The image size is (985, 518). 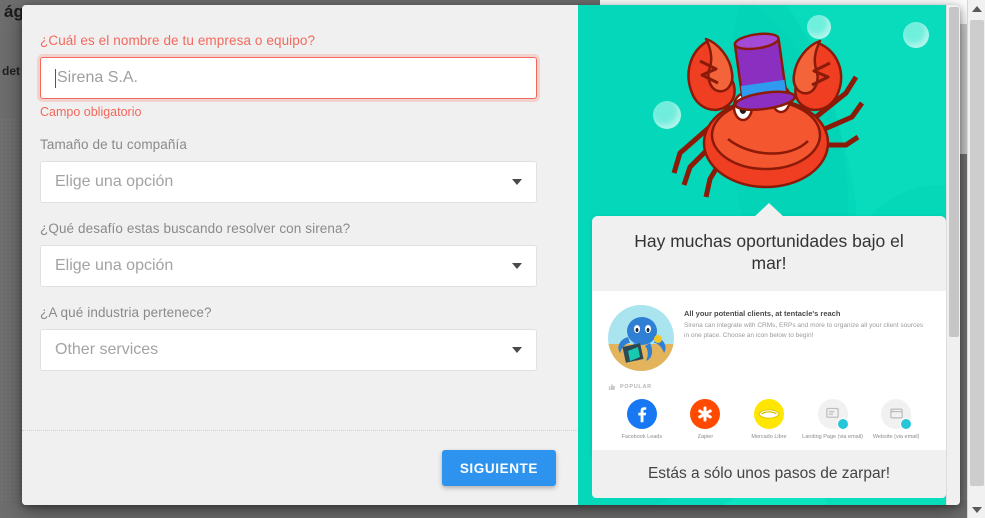 What do you see at coordinates (705, 436) in the screenshot?
I see `integration-label: Zapier` at bounding box center [705, 436].